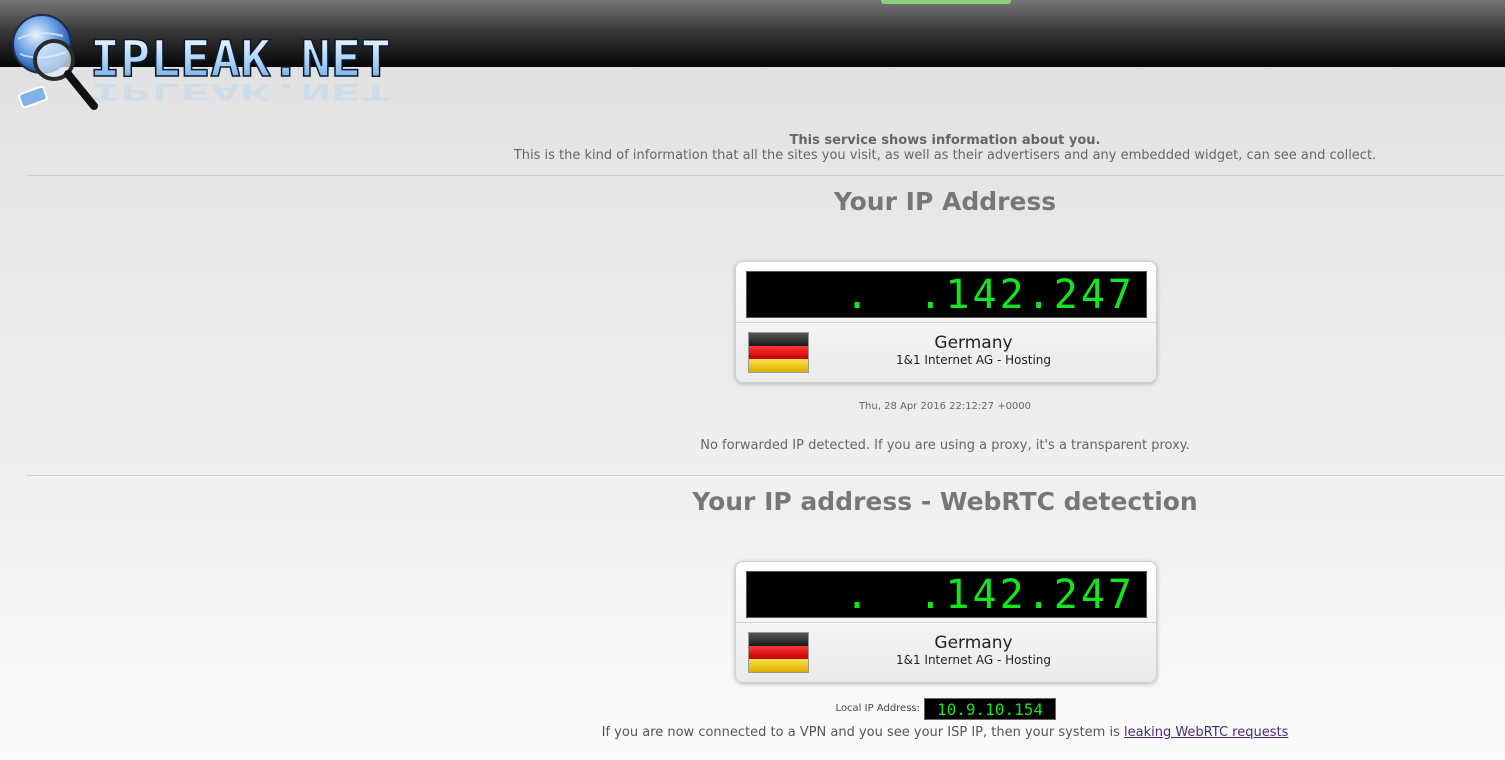  Describe the element at coordinates (945, 201) in the screenshot. I see `ip-section-title: Your IP Address` at that location.